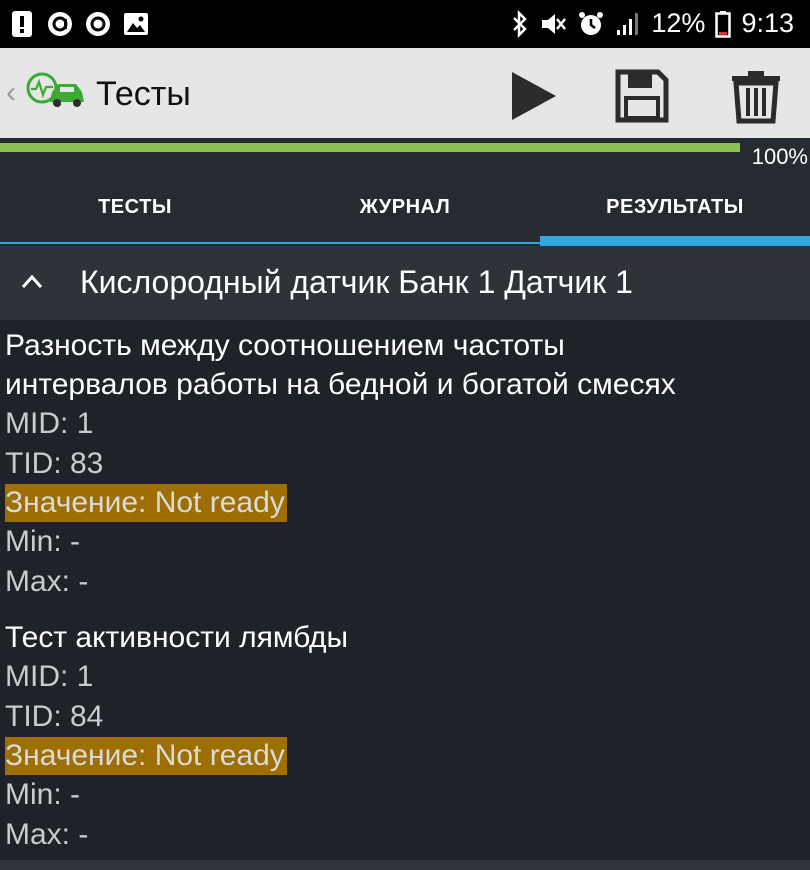 This screenshot has width=810, height=870. What do you see at coordinates (779, 156) in the screenshot?
I see `progress-label: 100%` at bounding box center [779, 156].